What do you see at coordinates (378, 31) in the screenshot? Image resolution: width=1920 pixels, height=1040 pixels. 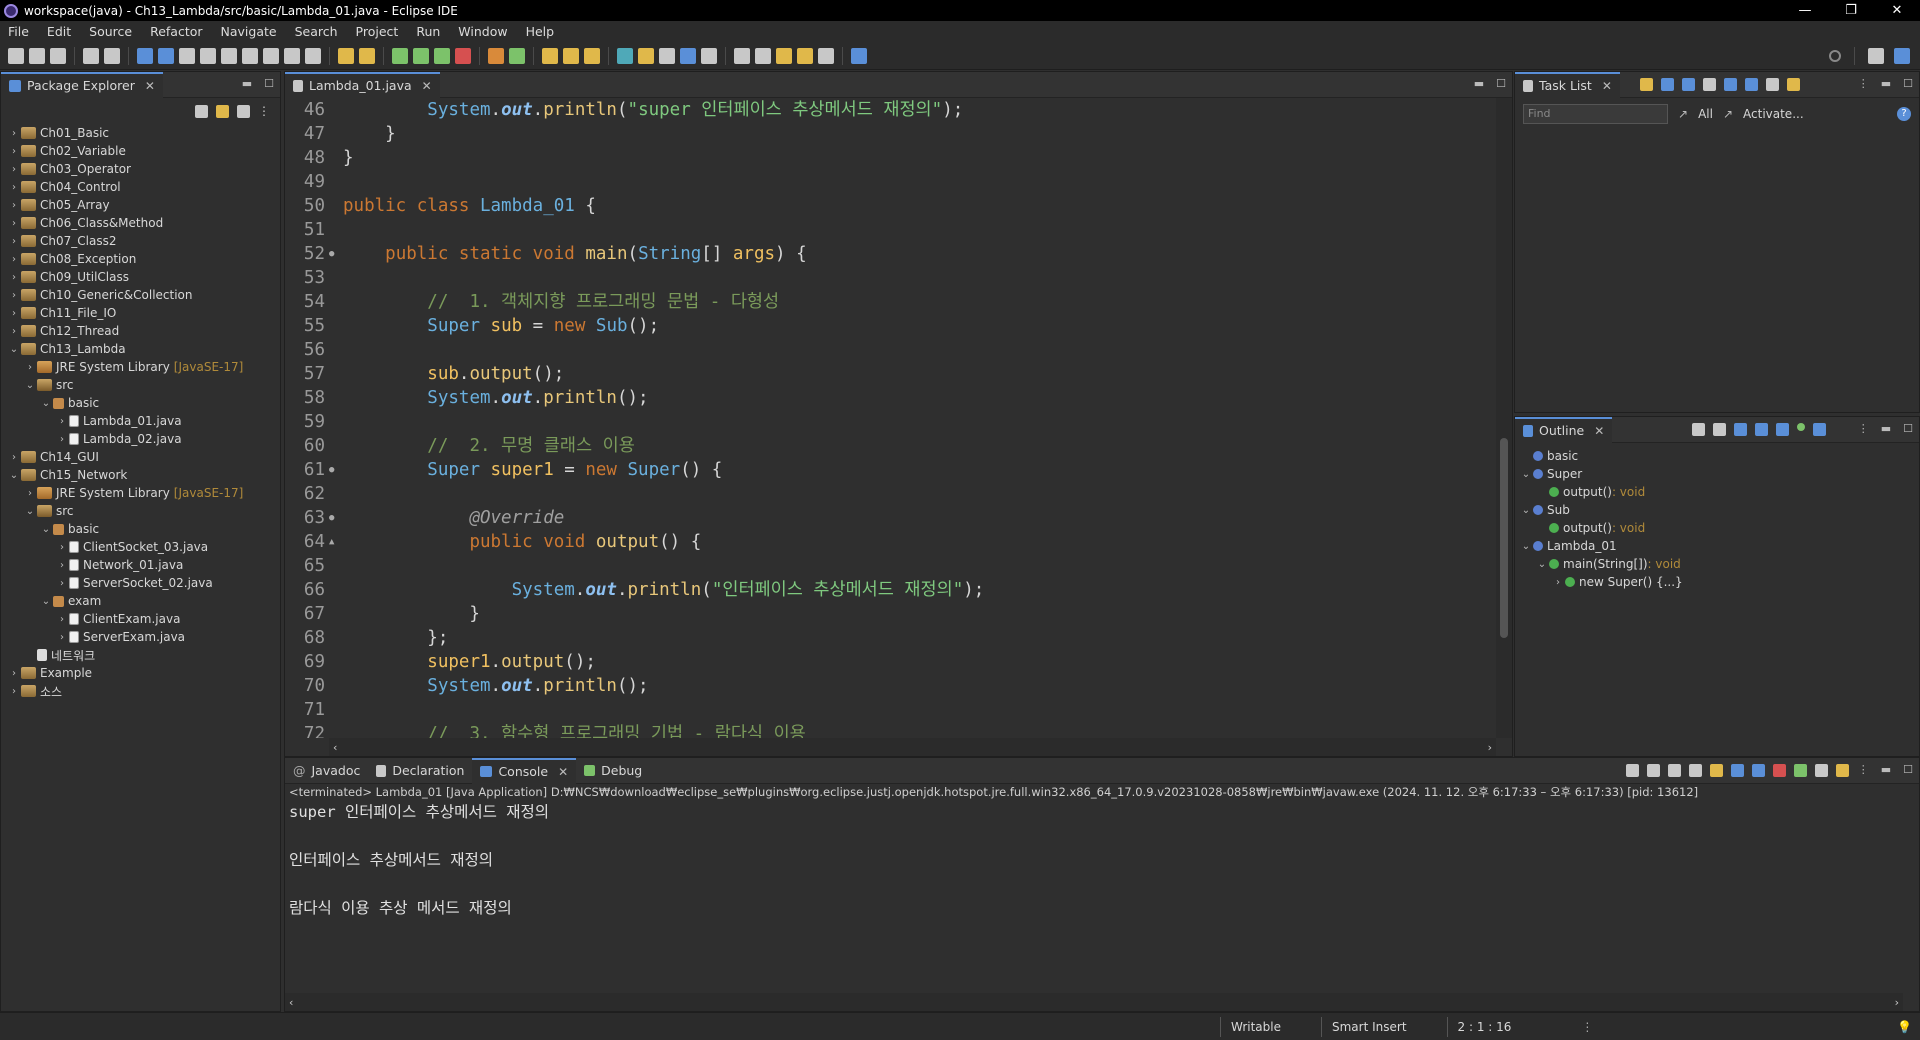 I see `menu-project: Project` at bounding box center [378, 31].